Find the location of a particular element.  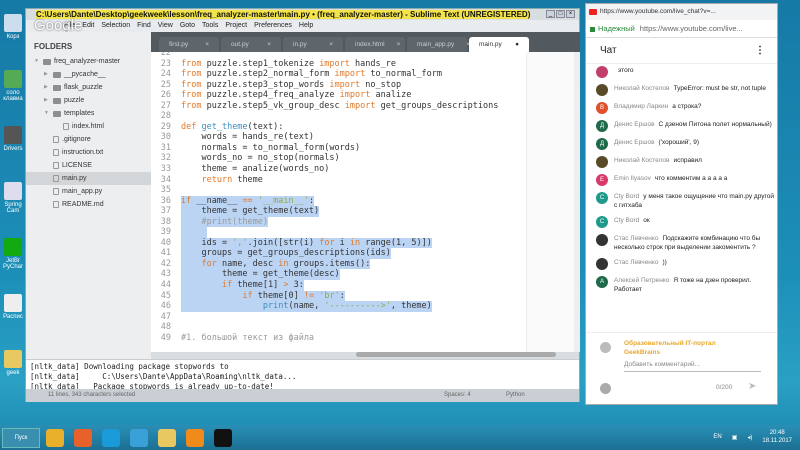

tree-item: index.html is located at coordinates (88, 126).